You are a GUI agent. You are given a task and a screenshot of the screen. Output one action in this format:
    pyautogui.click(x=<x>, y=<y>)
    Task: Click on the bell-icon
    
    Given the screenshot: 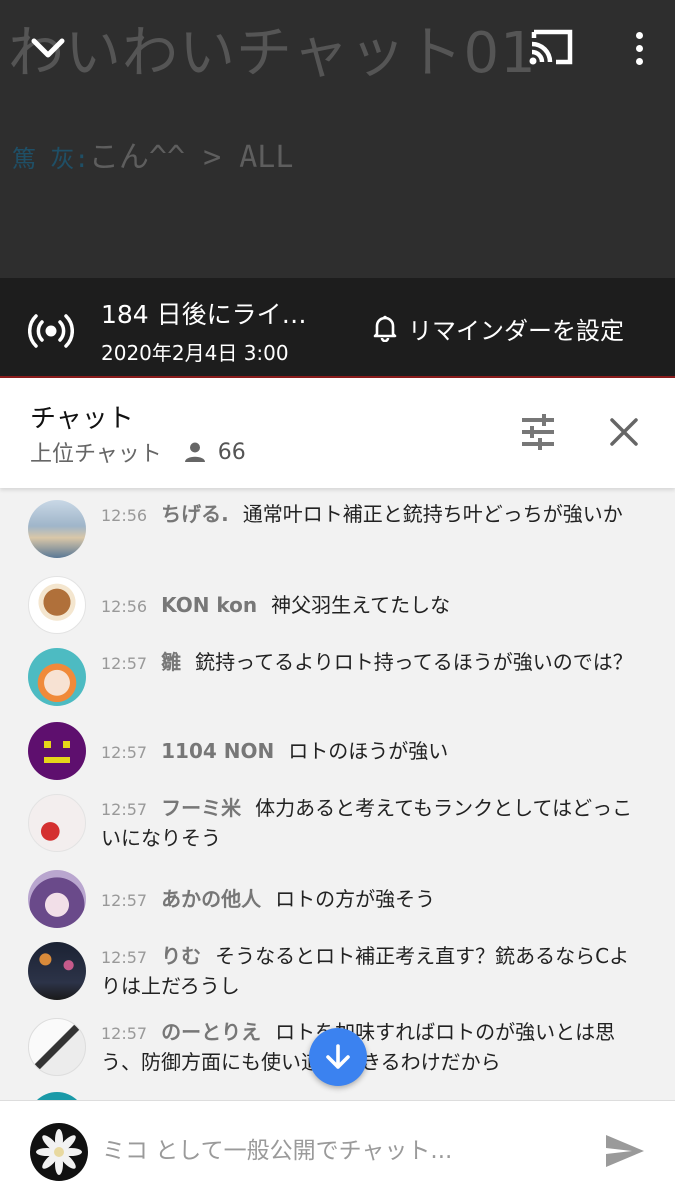 What is the action you would take?
    pyautogui.click(x=385, y=328)
    